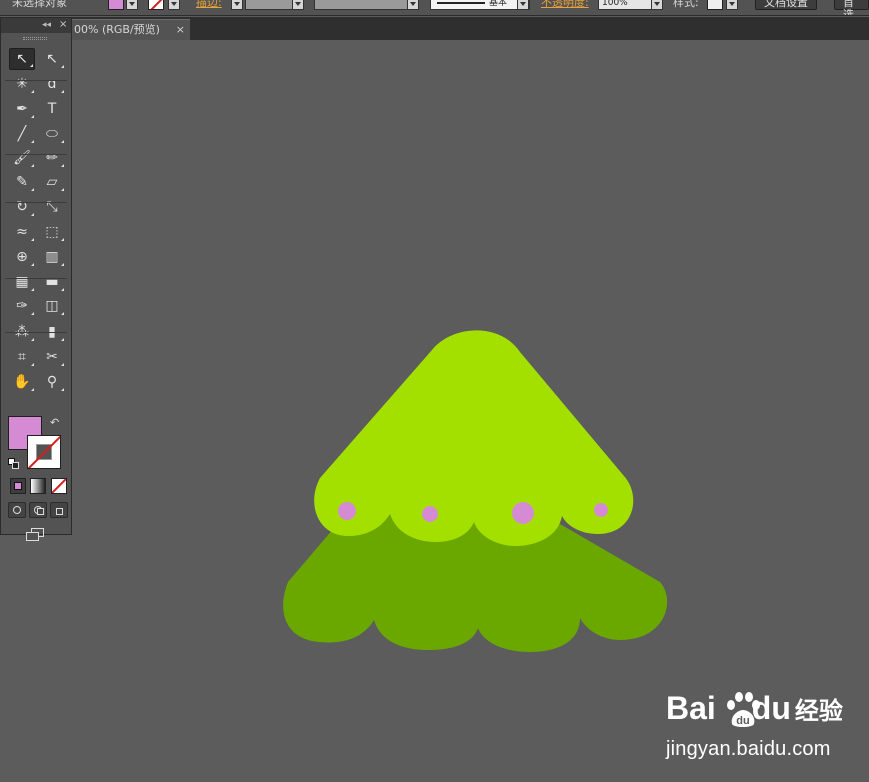 Image resolution: width=869 pixels, height=782 pixels. I want to click on none-slash-icon, so click(44, 452).